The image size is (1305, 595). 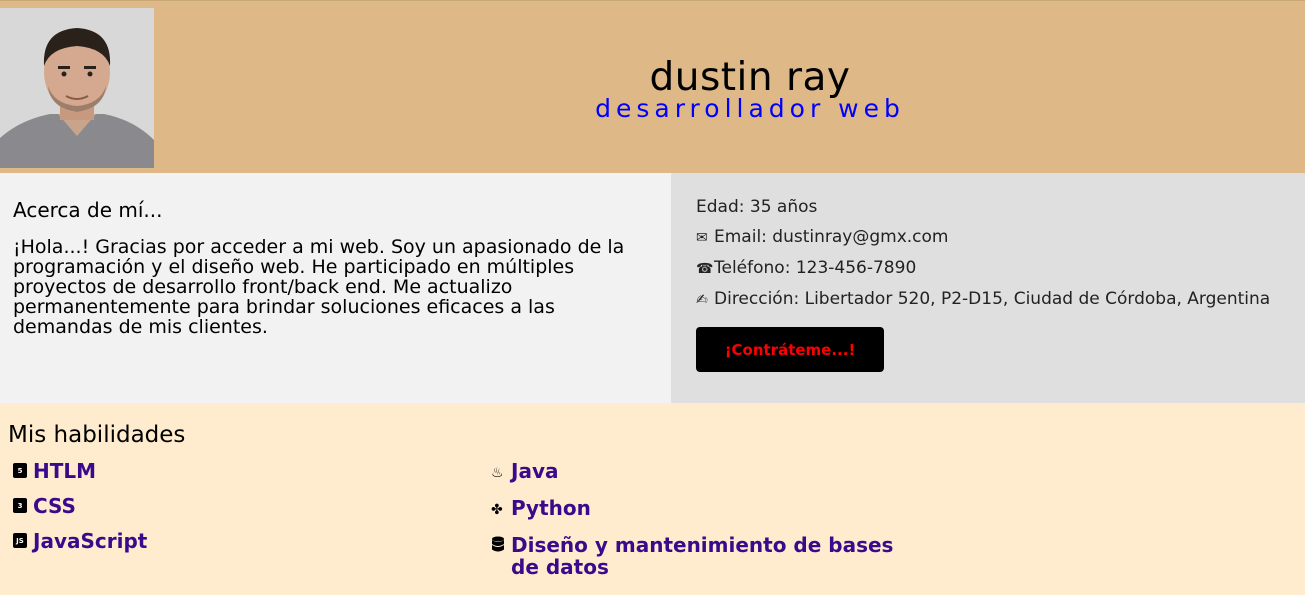 What do you see at coordinates (757, 207) in the screenshot?
I see `age-text: Edad: 35 años` at bounding box center [757, 207].